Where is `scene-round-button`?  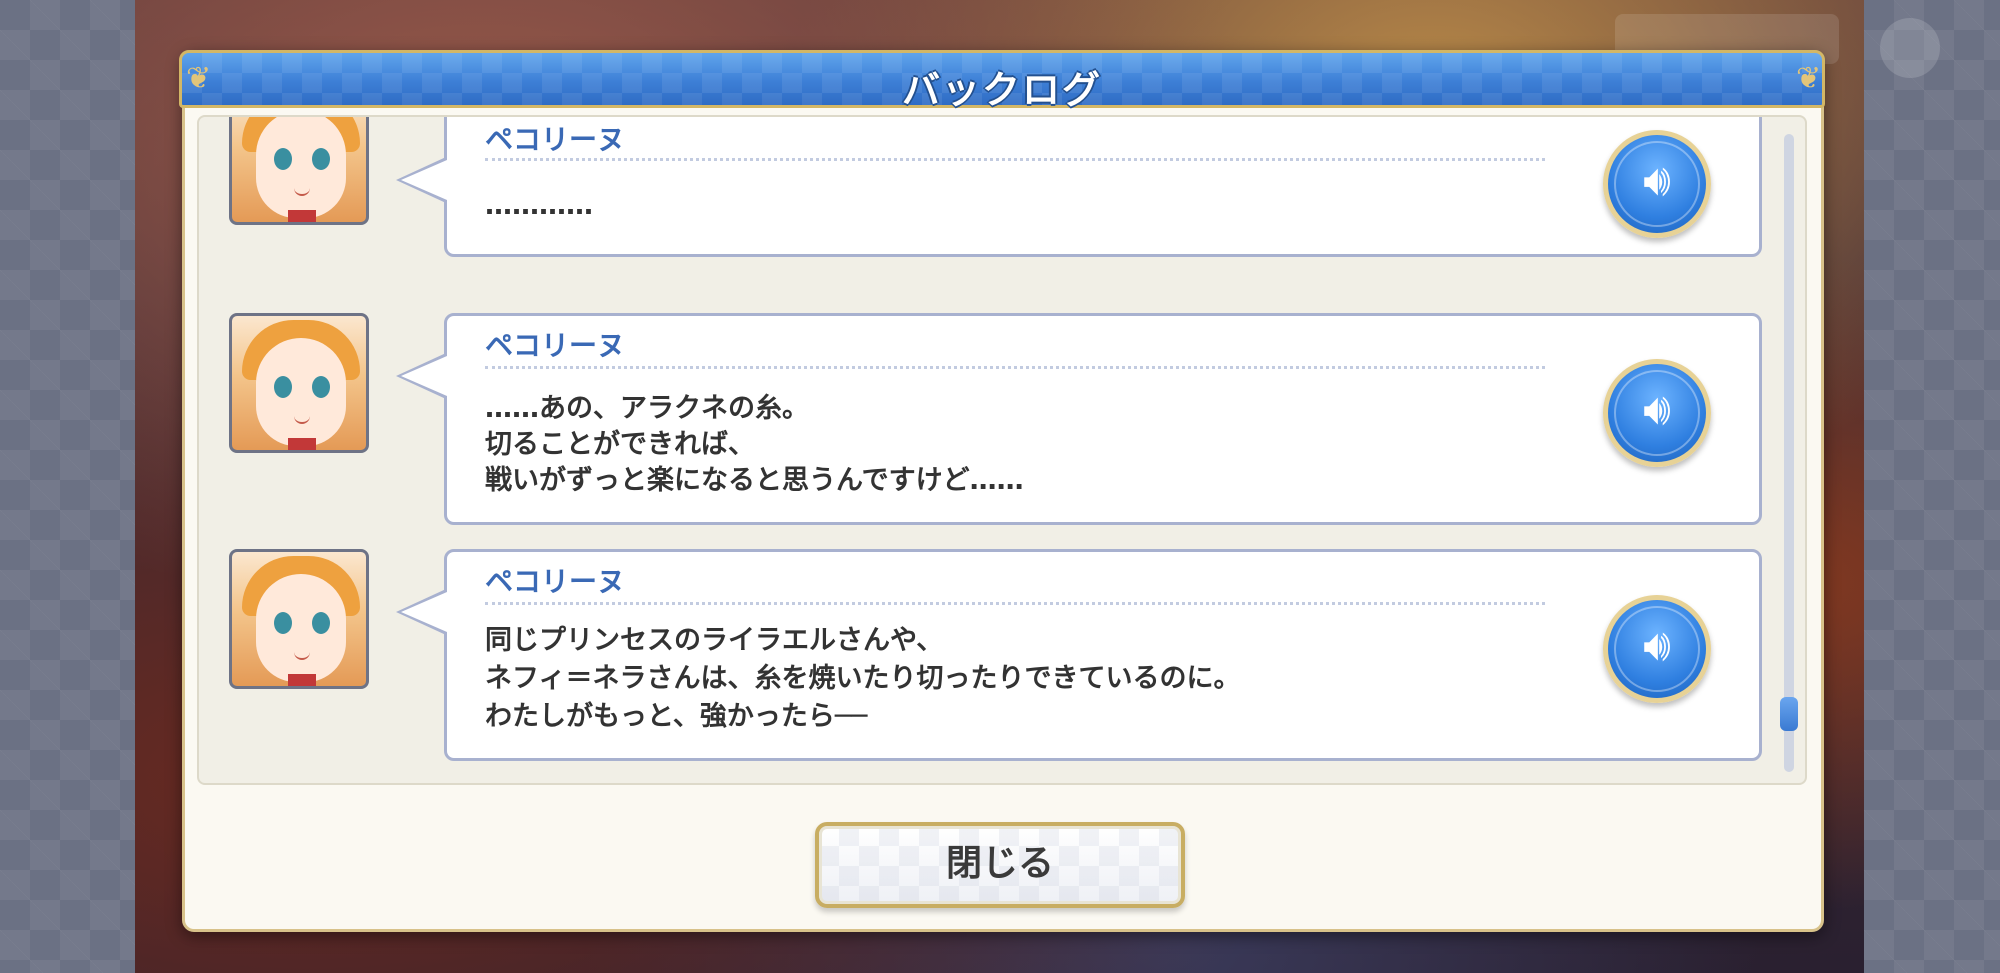 scene-round-button is located at coordinates (1910, 48).